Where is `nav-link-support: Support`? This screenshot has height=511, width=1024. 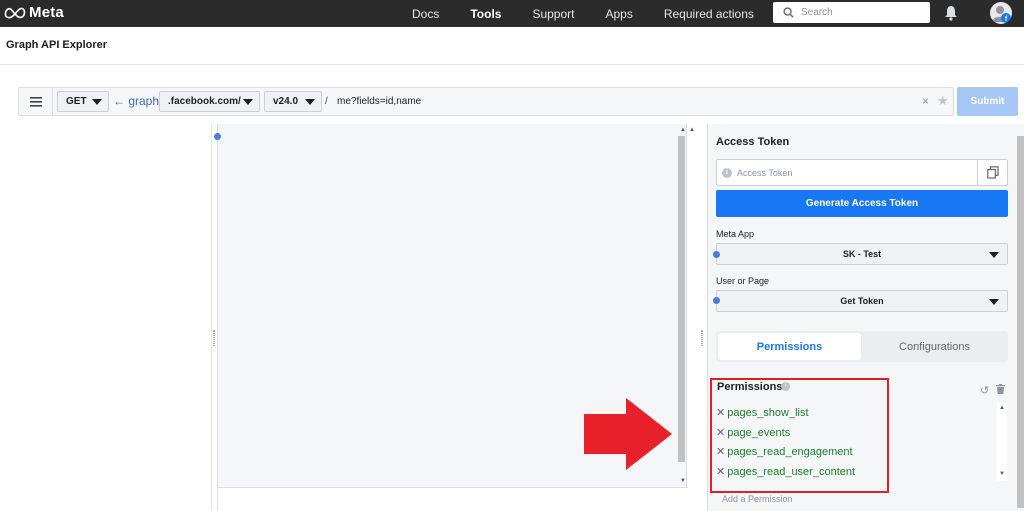 nav-link-support: Support is located at coordinates (553, 14).